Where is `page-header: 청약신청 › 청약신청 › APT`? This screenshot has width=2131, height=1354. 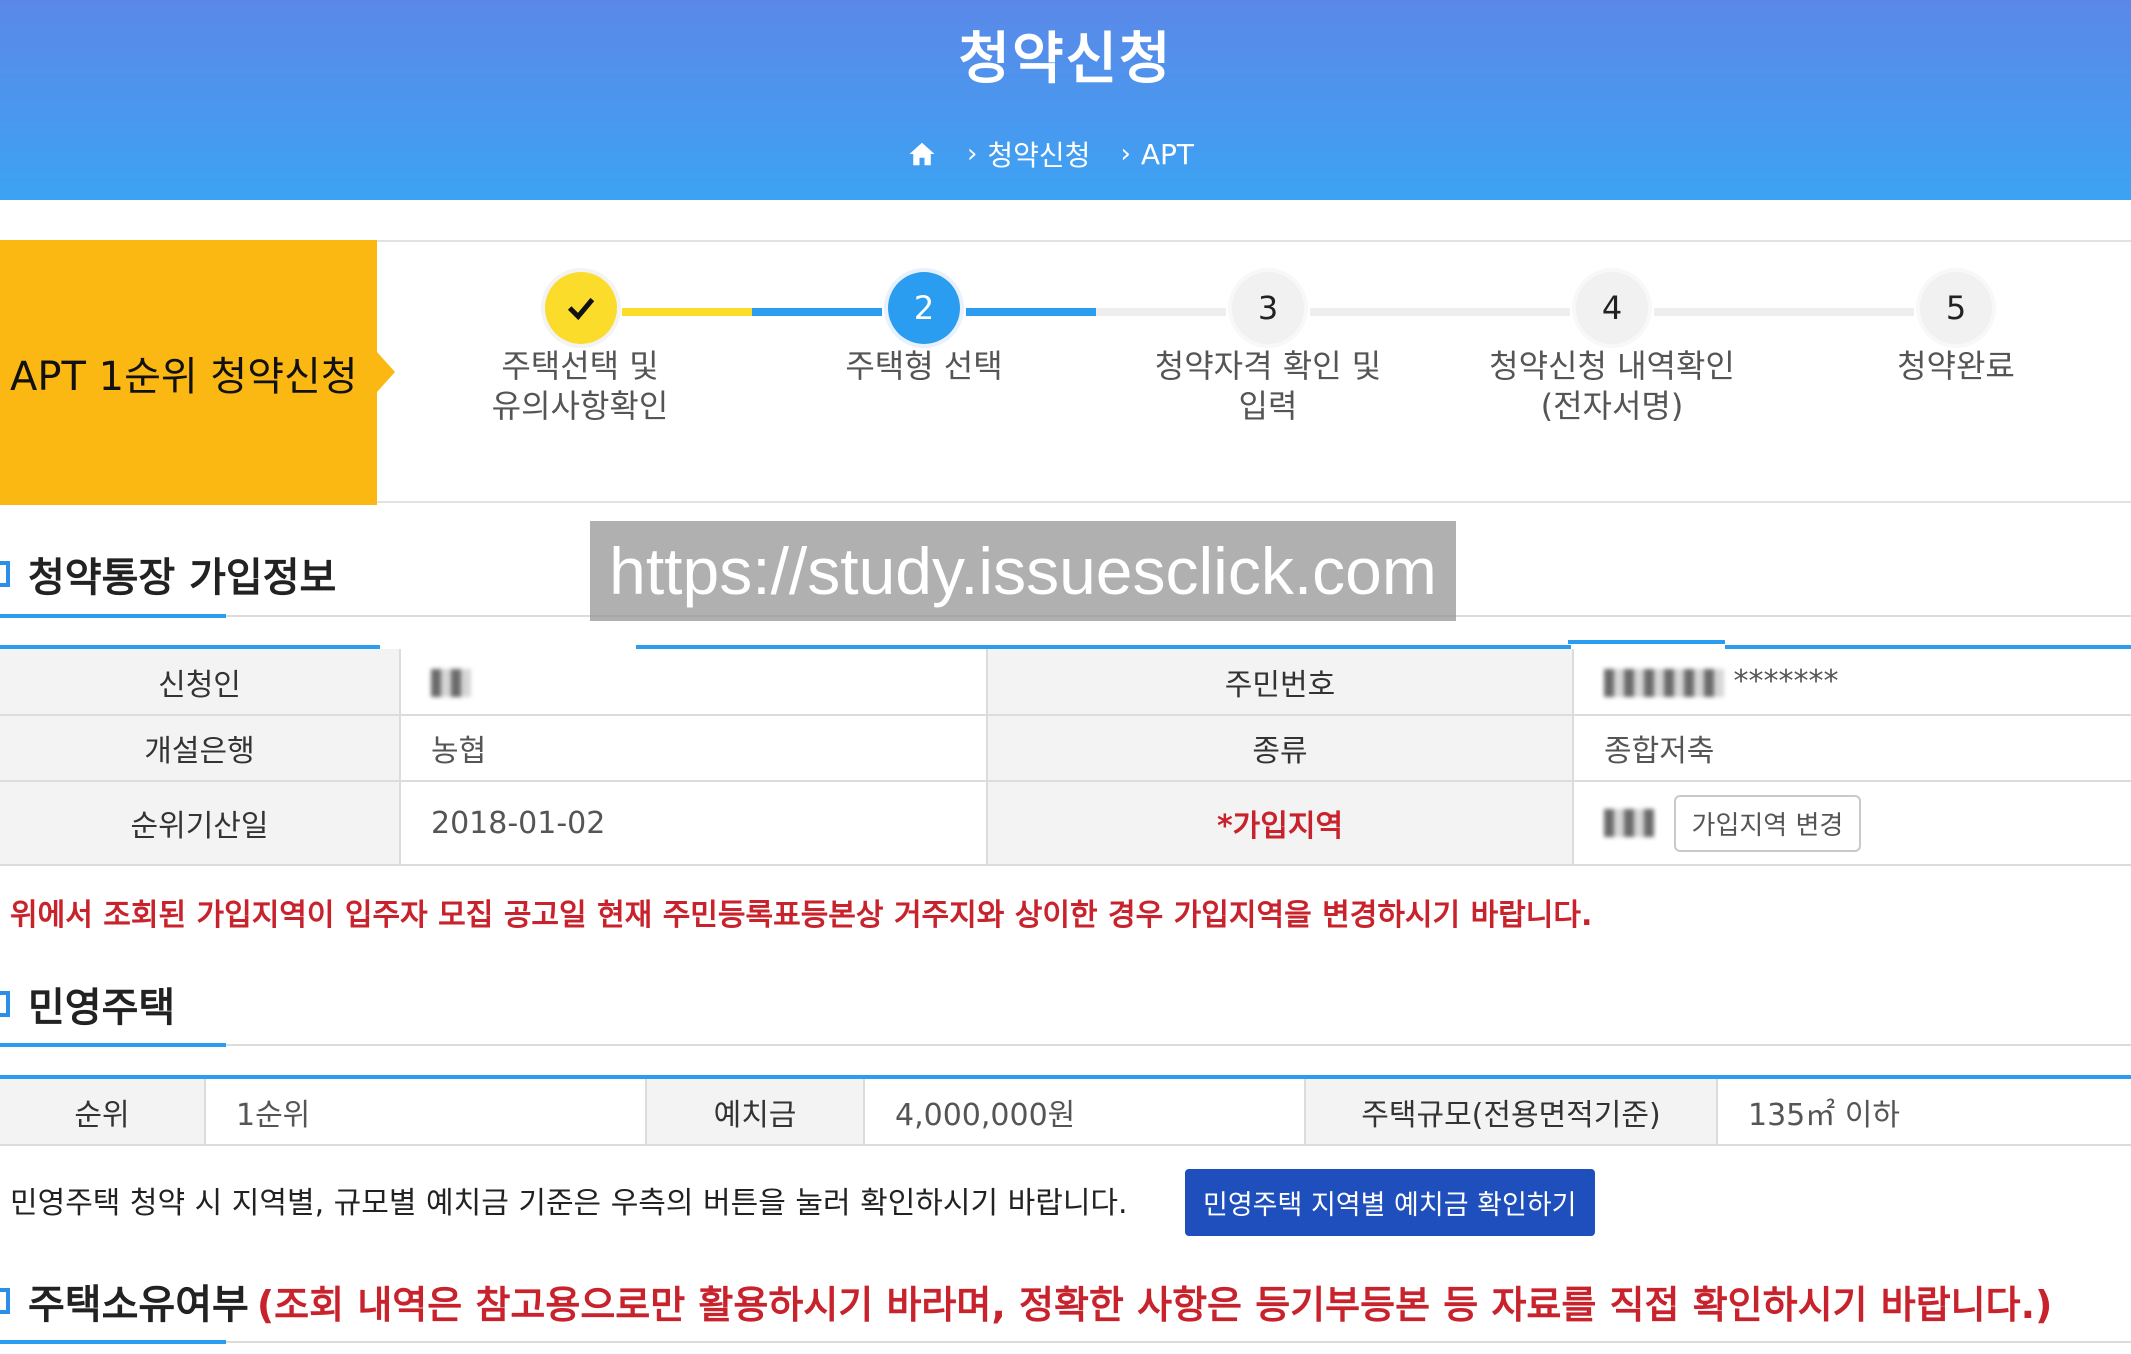
page-header: 청약신청 › 청약신청 › APT is located at coordinates (1065, 100).